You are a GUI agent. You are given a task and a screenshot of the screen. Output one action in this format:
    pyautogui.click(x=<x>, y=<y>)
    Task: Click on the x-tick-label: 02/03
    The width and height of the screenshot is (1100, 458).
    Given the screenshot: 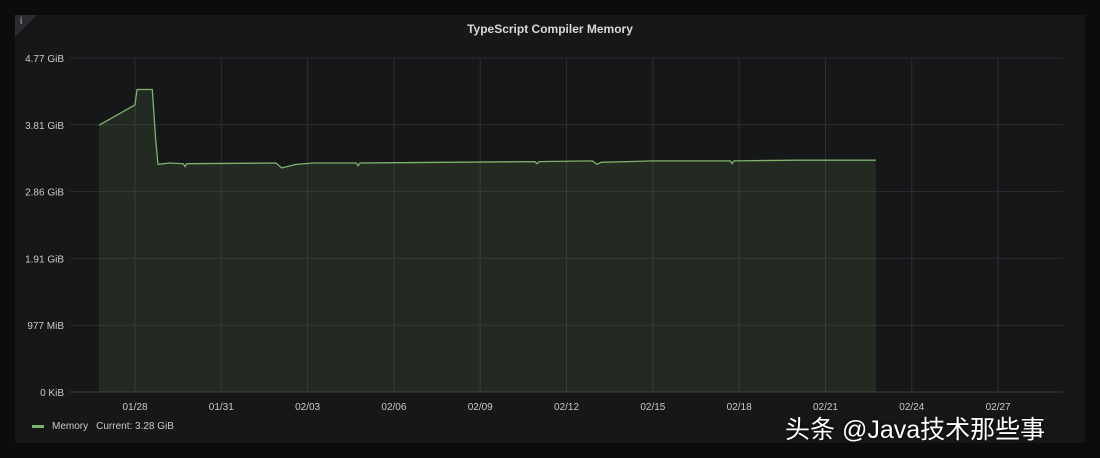 What is the action you would take?
    pyautogui.click(x=307, y=407)
    